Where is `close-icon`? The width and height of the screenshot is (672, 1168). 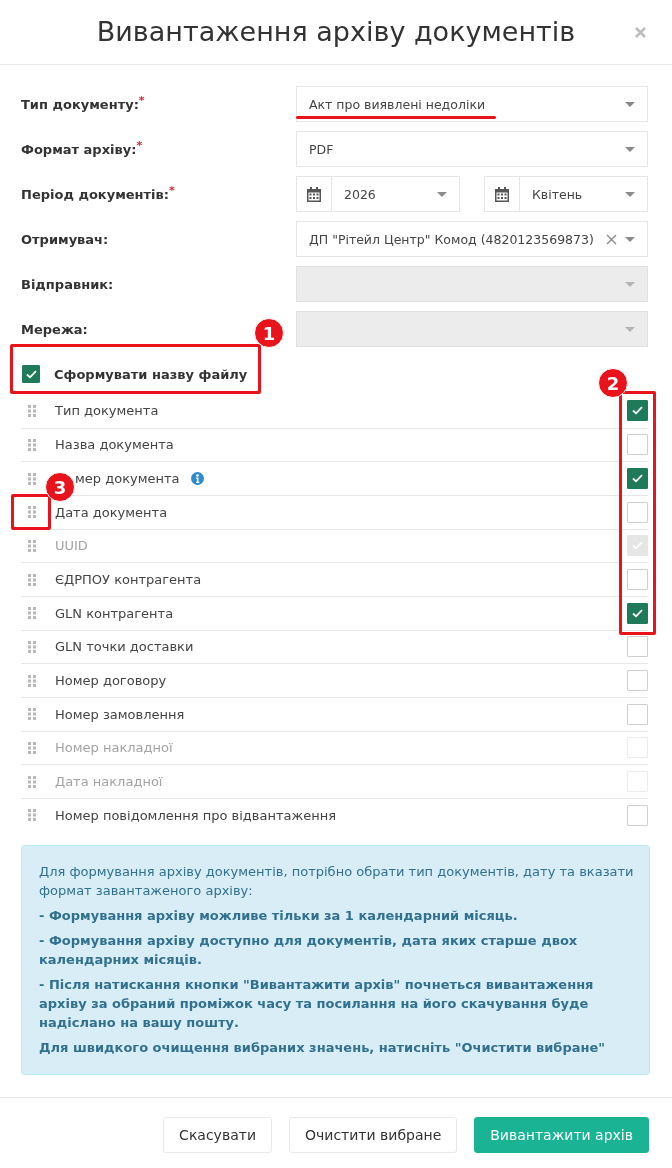 close-icon is located at coordinates (640, 32).